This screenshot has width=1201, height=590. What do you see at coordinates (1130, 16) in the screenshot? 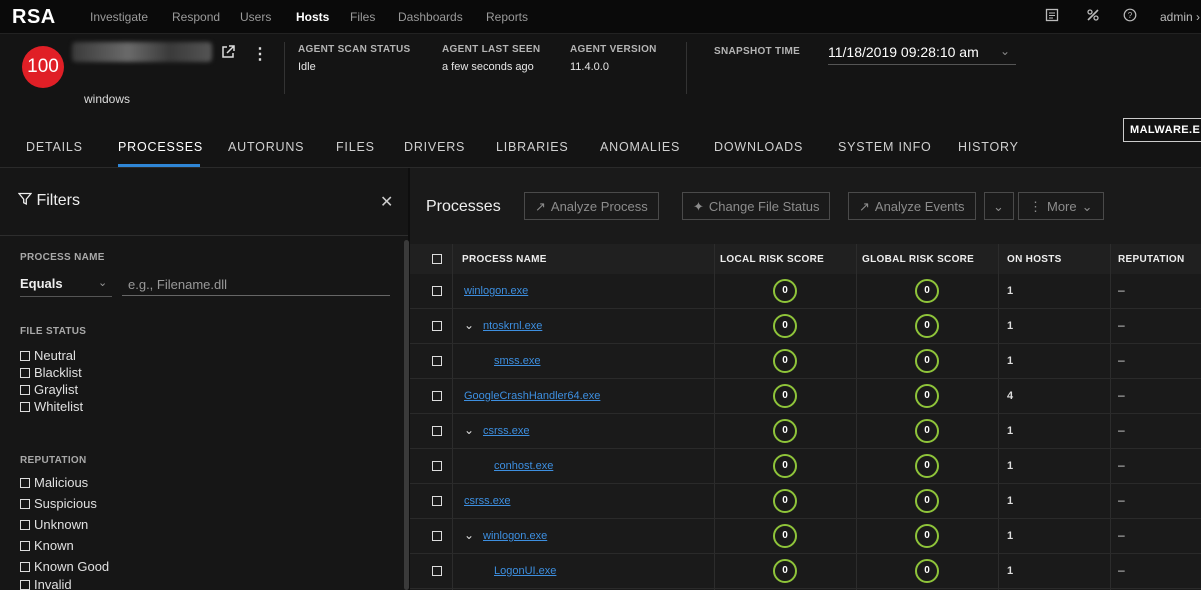
I see `help-icon: ?` at bounding box center [1130, 16].